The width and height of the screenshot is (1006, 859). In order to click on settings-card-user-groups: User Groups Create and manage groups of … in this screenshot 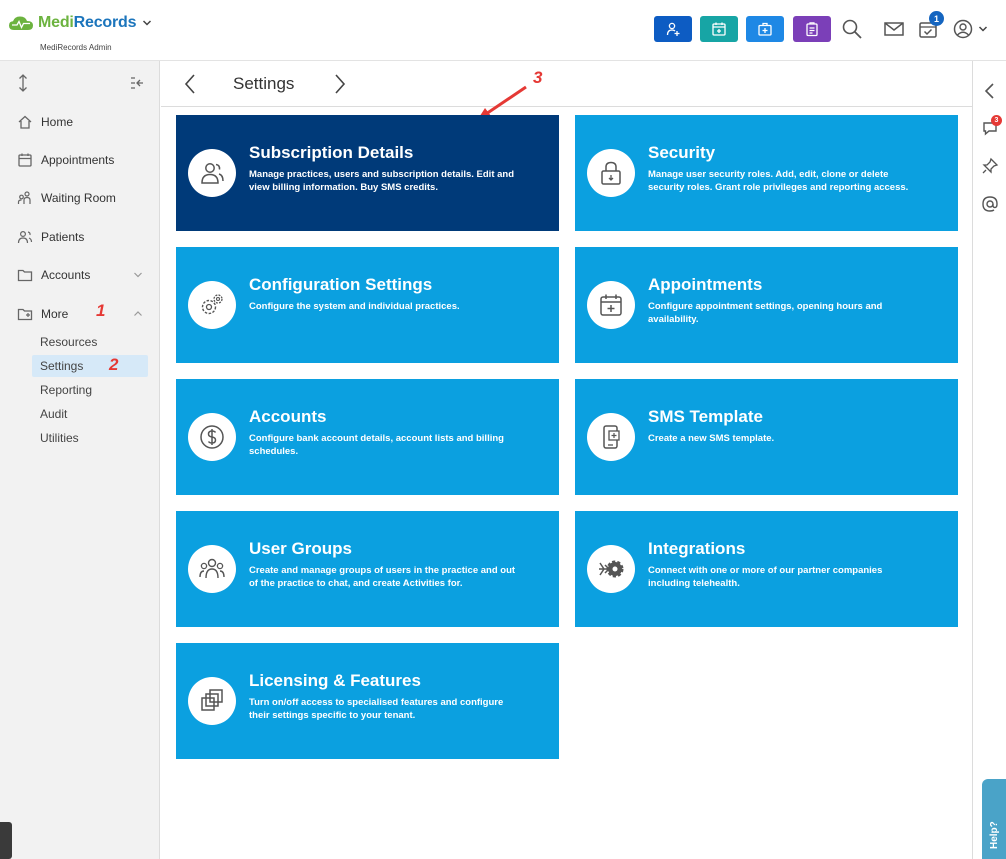, I will do `click(367, 569)`.